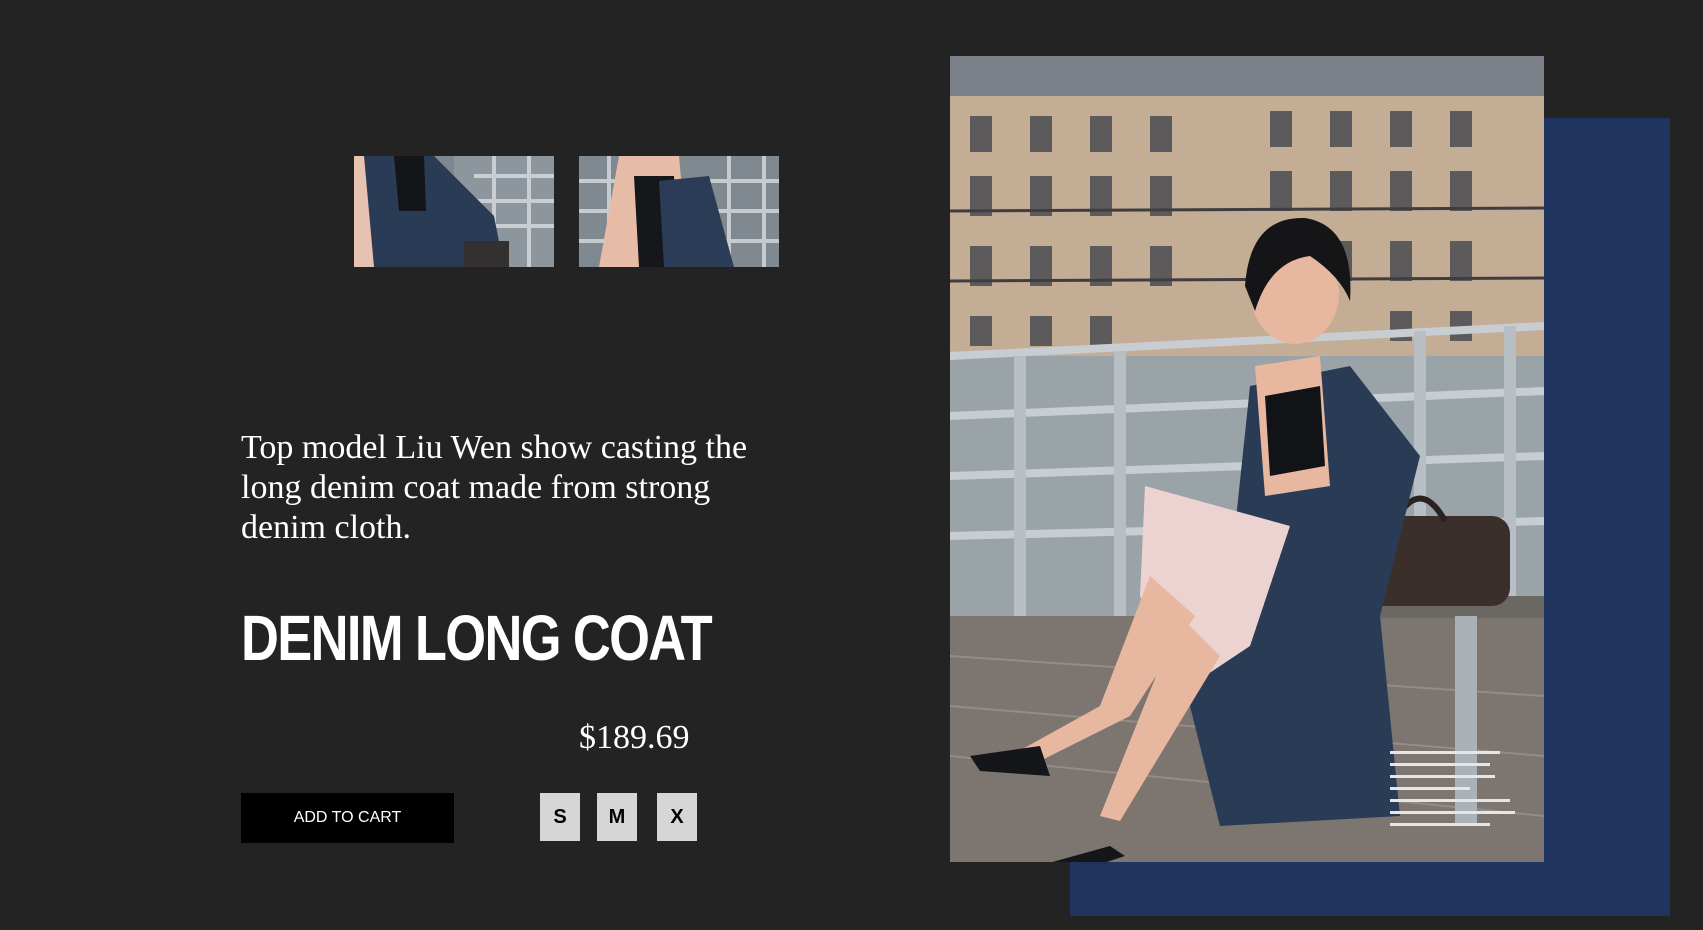 This screenshot has width=1703, height=930. I want to click on product-title: DENIM LONG COAT, so click(477, 638).